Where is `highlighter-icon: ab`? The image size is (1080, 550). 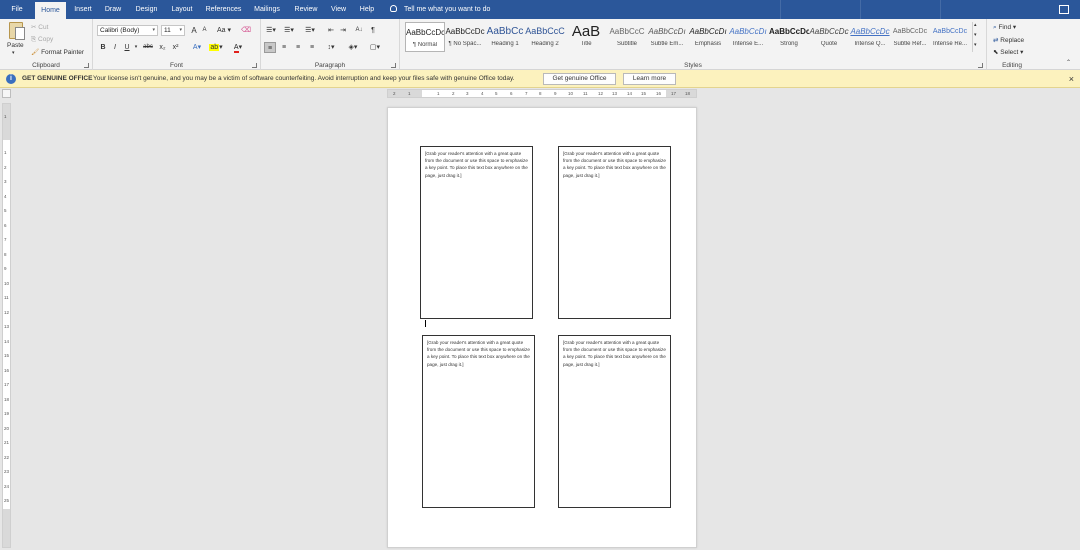 highlighter-icon: ab is located at coordinates (214, 47).